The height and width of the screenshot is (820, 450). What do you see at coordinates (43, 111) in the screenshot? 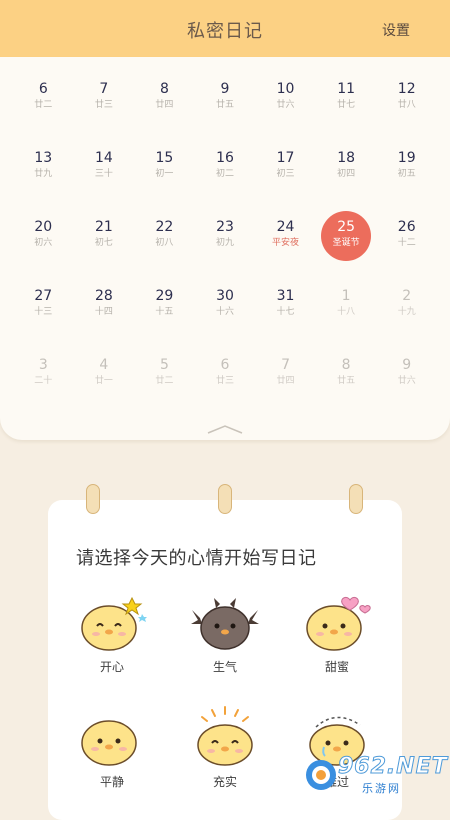
I see `calendar-day: 6 廿二` at bounding box center [43, 111].